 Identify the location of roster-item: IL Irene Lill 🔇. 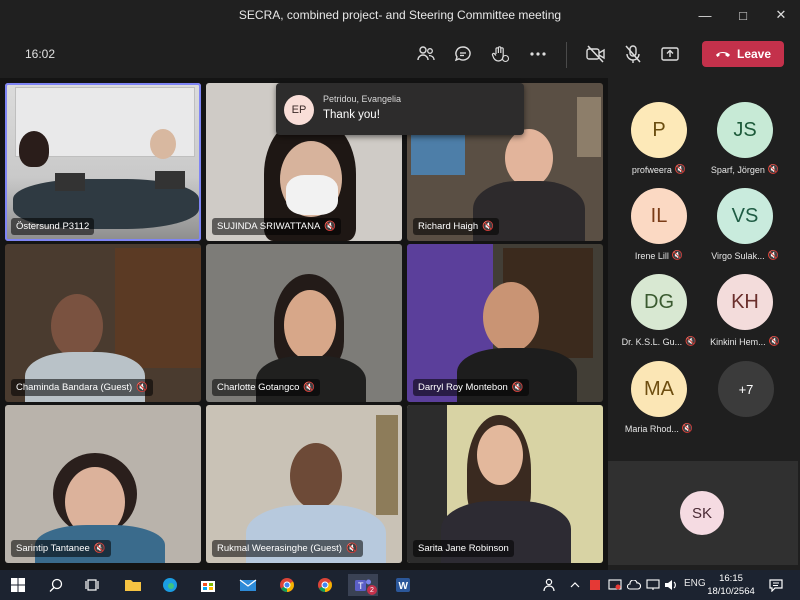
(659, 224).